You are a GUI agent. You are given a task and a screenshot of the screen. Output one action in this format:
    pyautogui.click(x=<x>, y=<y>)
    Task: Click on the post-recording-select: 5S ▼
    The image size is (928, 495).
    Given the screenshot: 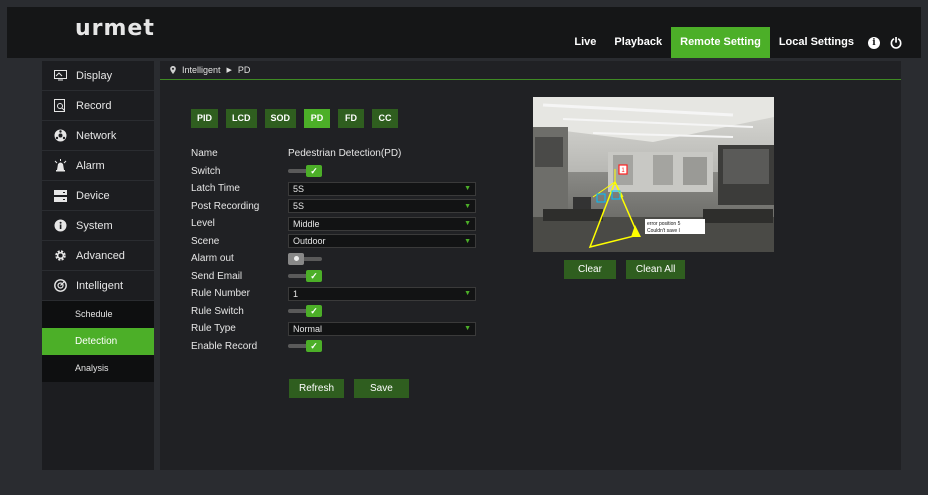 What is the action you would take?
    pyautogui.click(x=382, y=206)
    